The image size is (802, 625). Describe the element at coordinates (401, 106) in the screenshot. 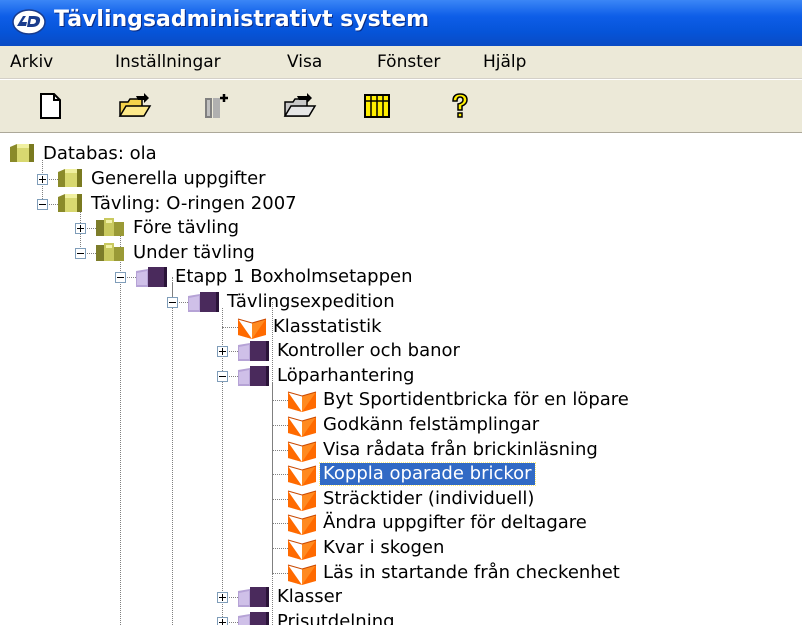

I see `toolbar` at that location.